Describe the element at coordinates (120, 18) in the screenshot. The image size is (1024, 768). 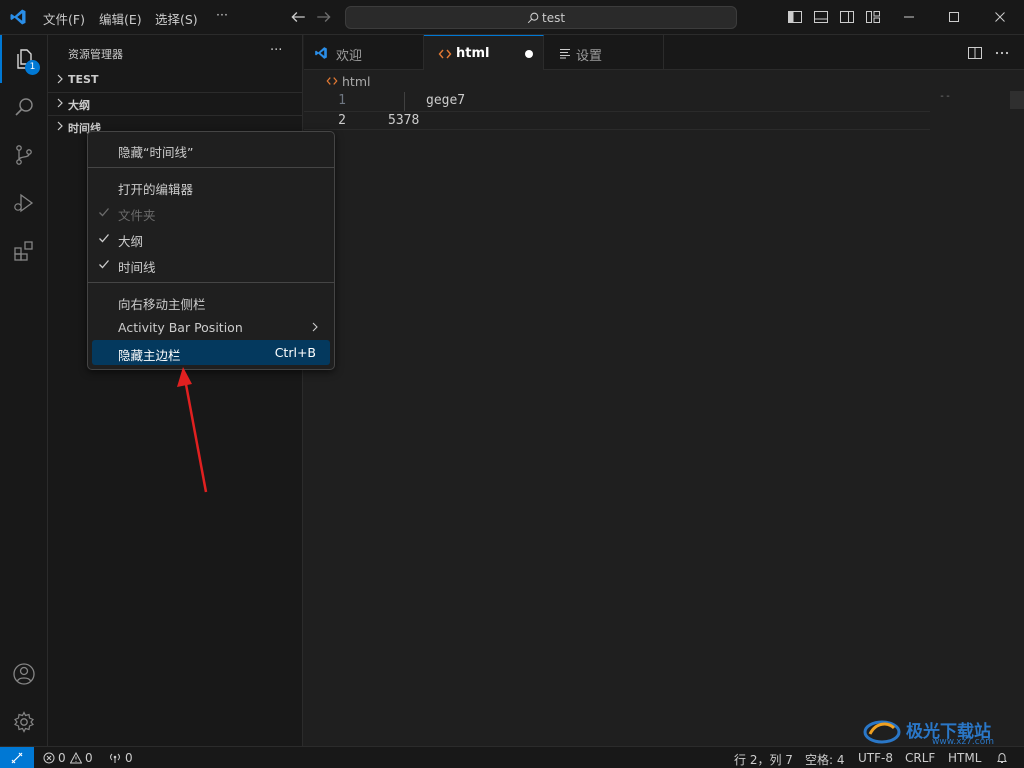
I see `menu-edit: 编辑(E)` at that location.